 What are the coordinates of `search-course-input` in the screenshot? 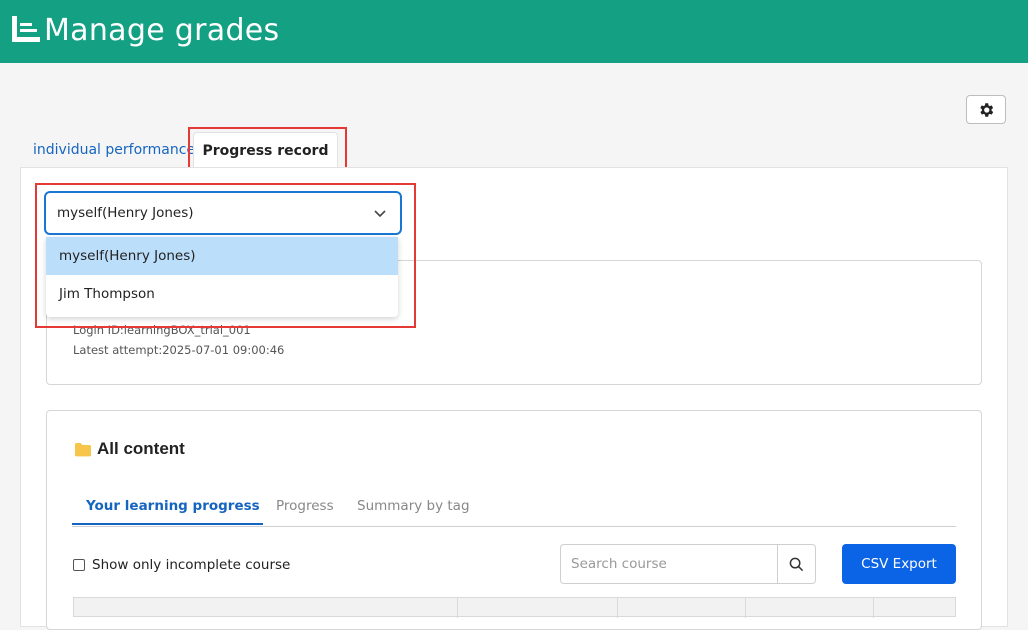 It's located at (669, 564).